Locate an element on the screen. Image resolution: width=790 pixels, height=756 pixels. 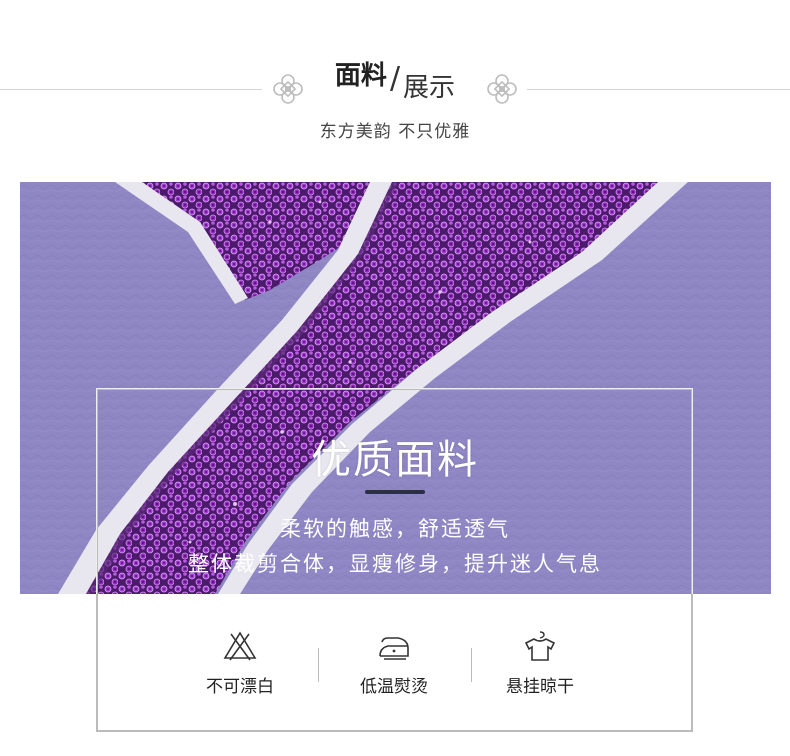
section-title: 面料 / 展示 is located at coordinates (395, 79).